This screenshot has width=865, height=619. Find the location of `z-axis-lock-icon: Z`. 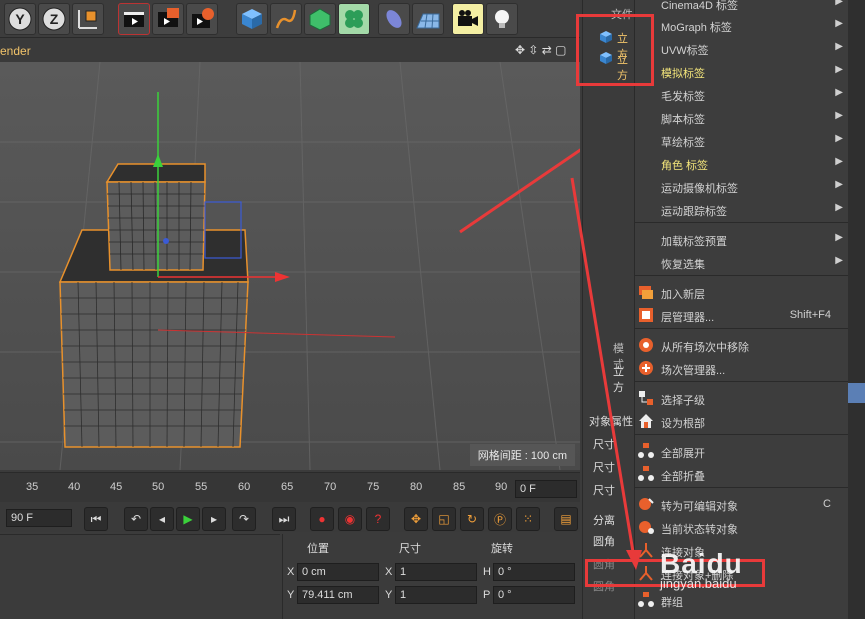

z-axis-lock-icon: Z is located at coordinates (54, 19).